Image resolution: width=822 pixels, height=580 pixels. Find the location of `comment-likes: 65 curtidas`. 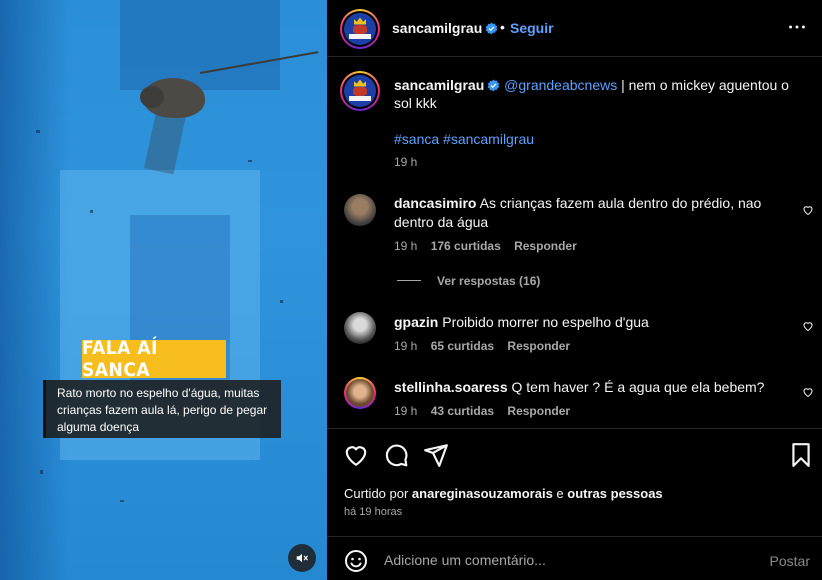

comment-likes: 65 curtidas is located at coordinates (462, 346).